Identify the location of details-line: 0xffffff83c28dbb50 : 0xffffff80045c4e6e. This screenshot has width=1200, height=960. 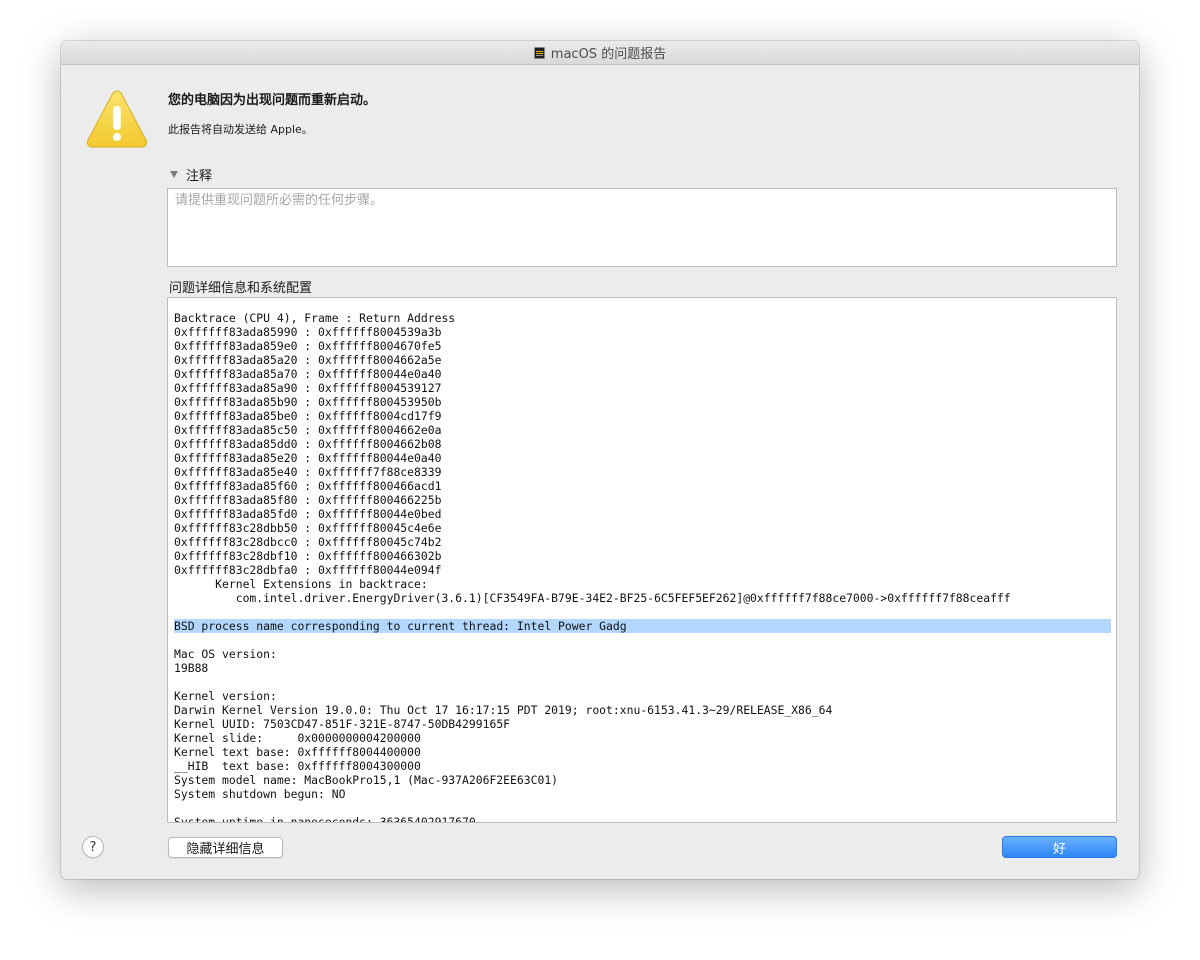
(308, 528).